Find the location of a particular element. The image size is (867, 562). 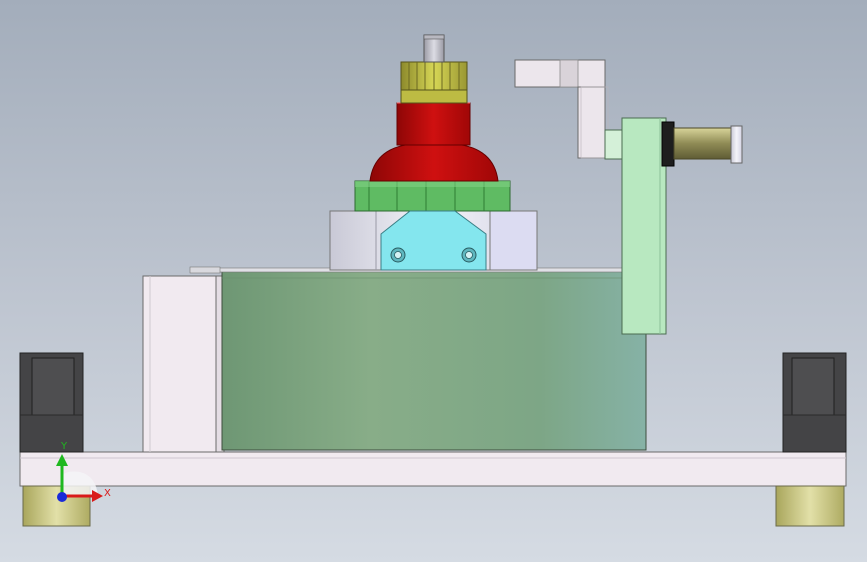

x-axis-label: X is located at coordinates (107, 493).